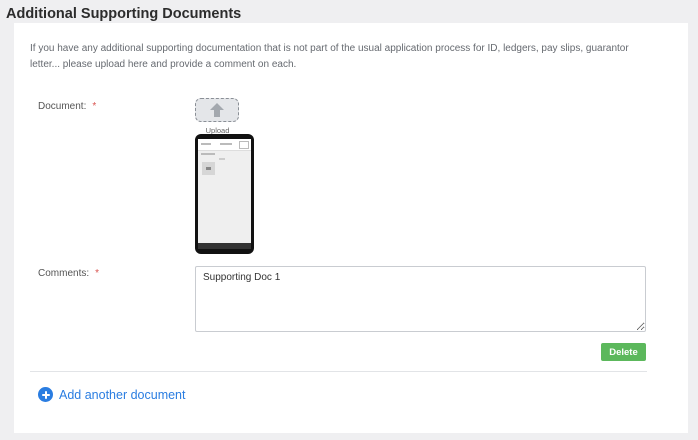 This screenshot has height=440, width=698. What do you see at coordinates (64, 273) in the screenshot?
I see `comments-label-text: Comments:` at bounding box center [64, 273].